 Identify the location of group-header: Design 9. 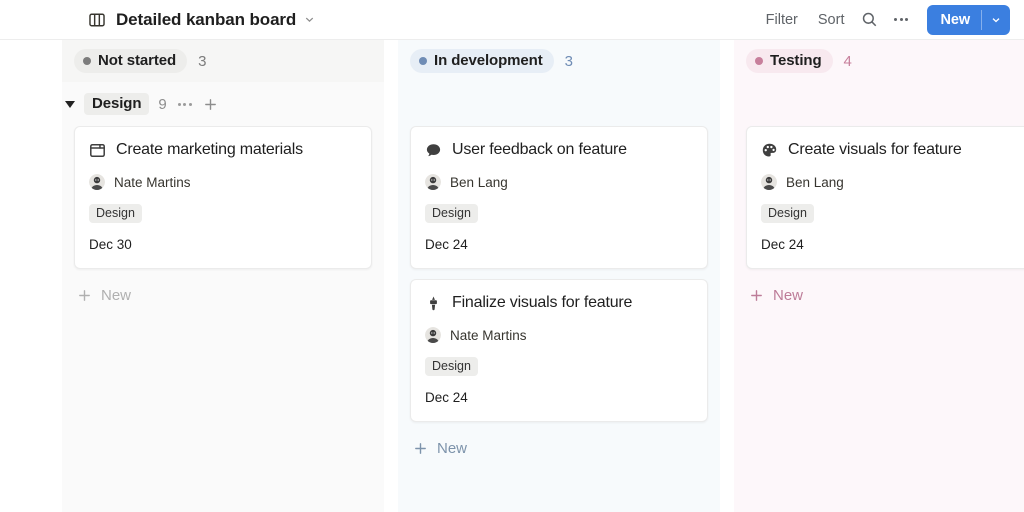
(140, 104).